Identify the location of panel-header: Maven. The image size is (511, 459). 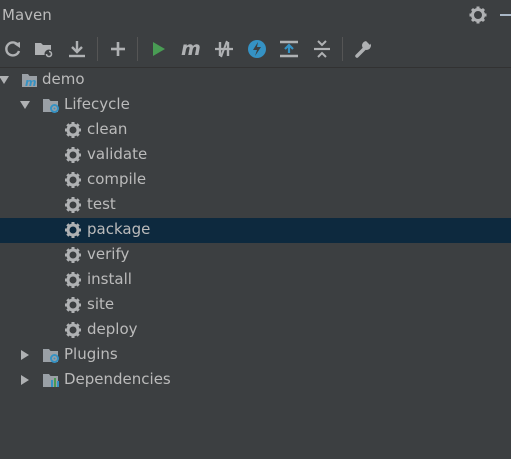
(255, 15).